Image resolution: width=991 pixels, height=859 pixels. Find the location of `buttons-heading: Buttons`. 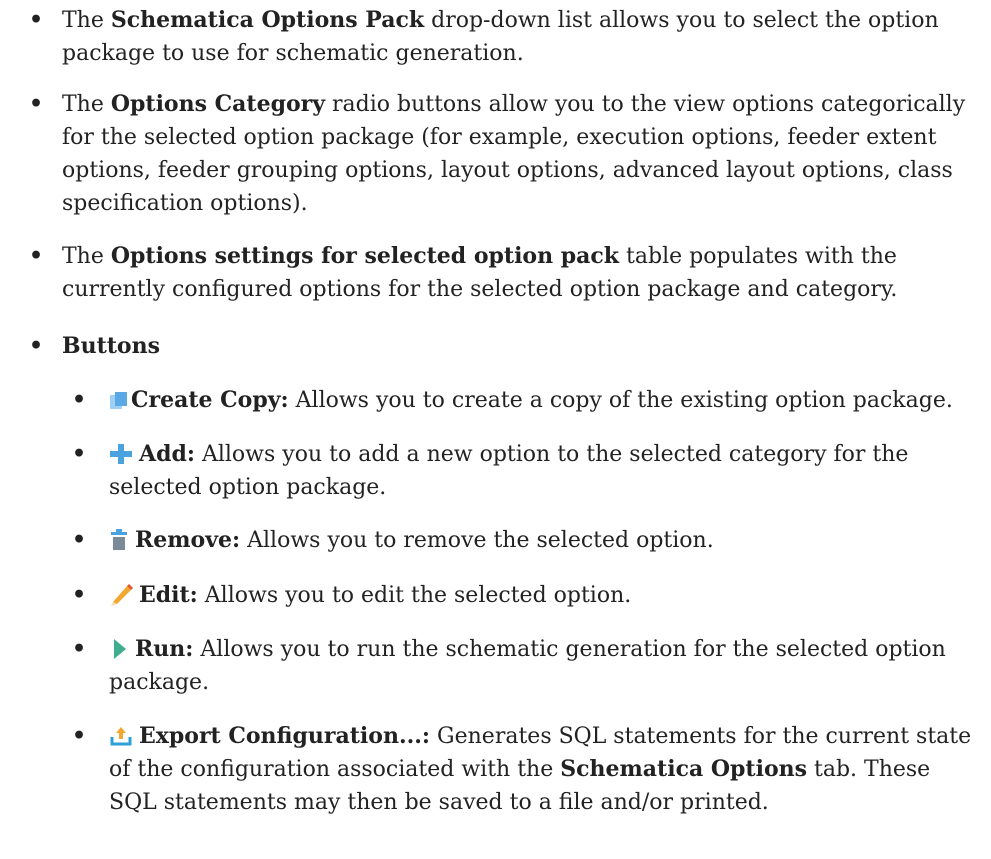

buttons-heading: Buttons is located at coordinates (111, 346).